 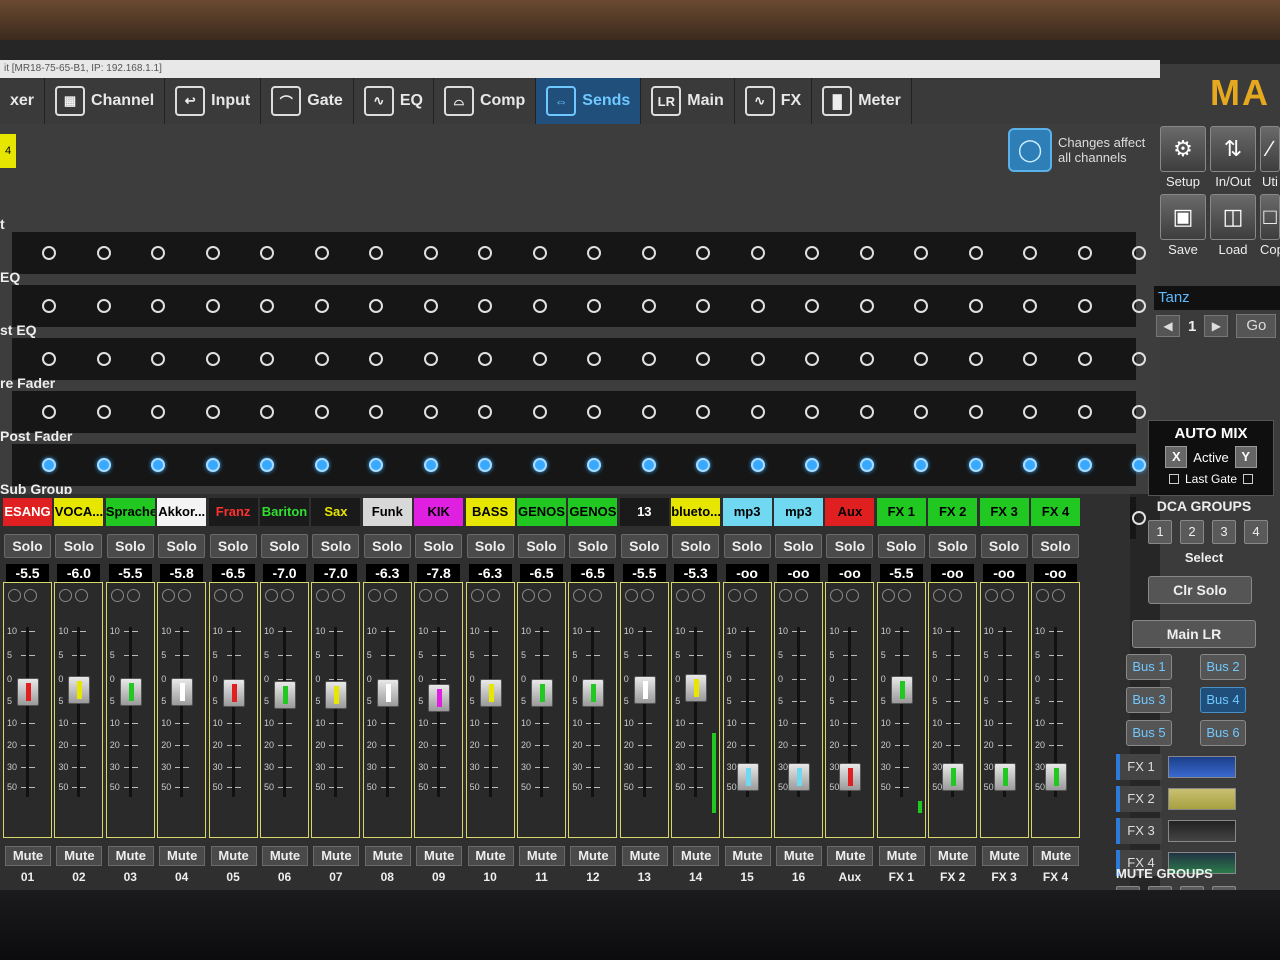 I want to click on bus-button: Bus 6, so click(x=1223, y=733).